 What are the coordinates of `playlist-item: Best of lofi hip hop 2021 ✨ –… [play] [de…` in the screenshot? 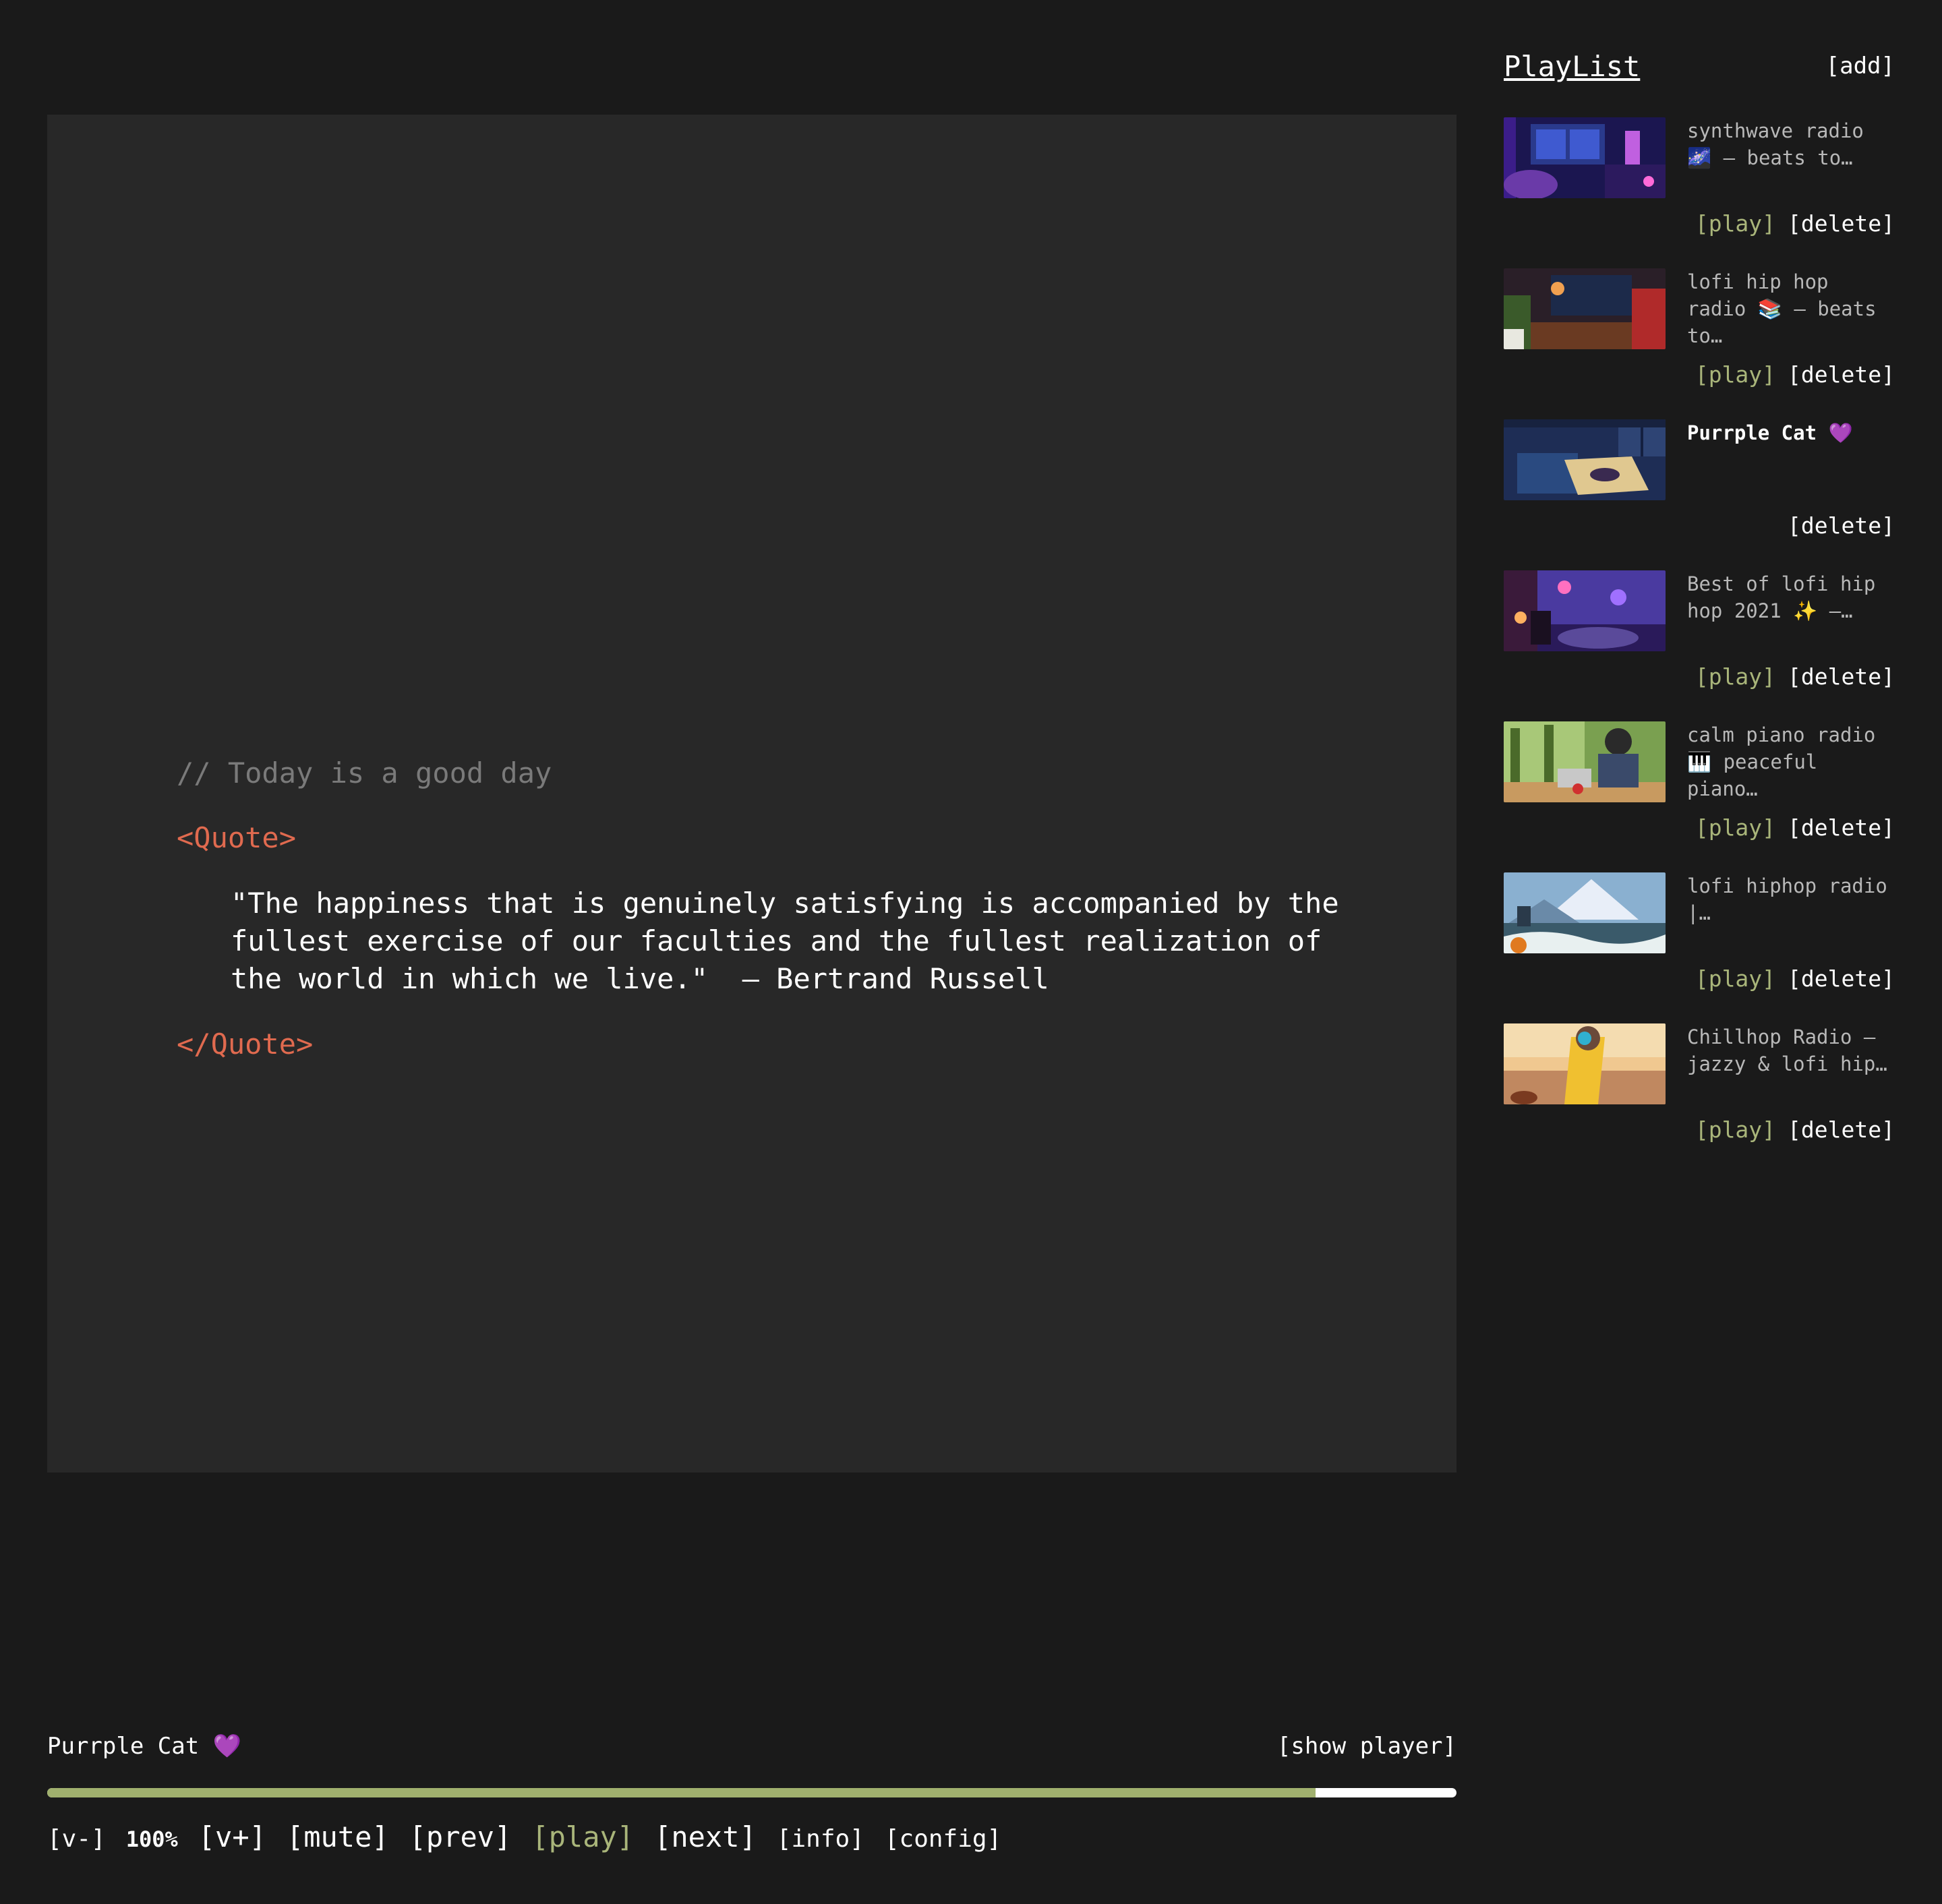 It's located at (1699, 645).